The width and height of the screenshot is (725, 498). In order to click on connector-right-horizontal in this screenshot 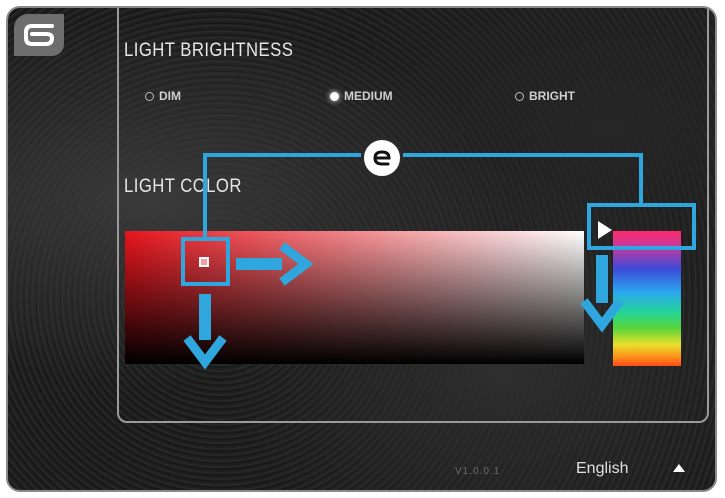, I will do `click(523, 155)`.